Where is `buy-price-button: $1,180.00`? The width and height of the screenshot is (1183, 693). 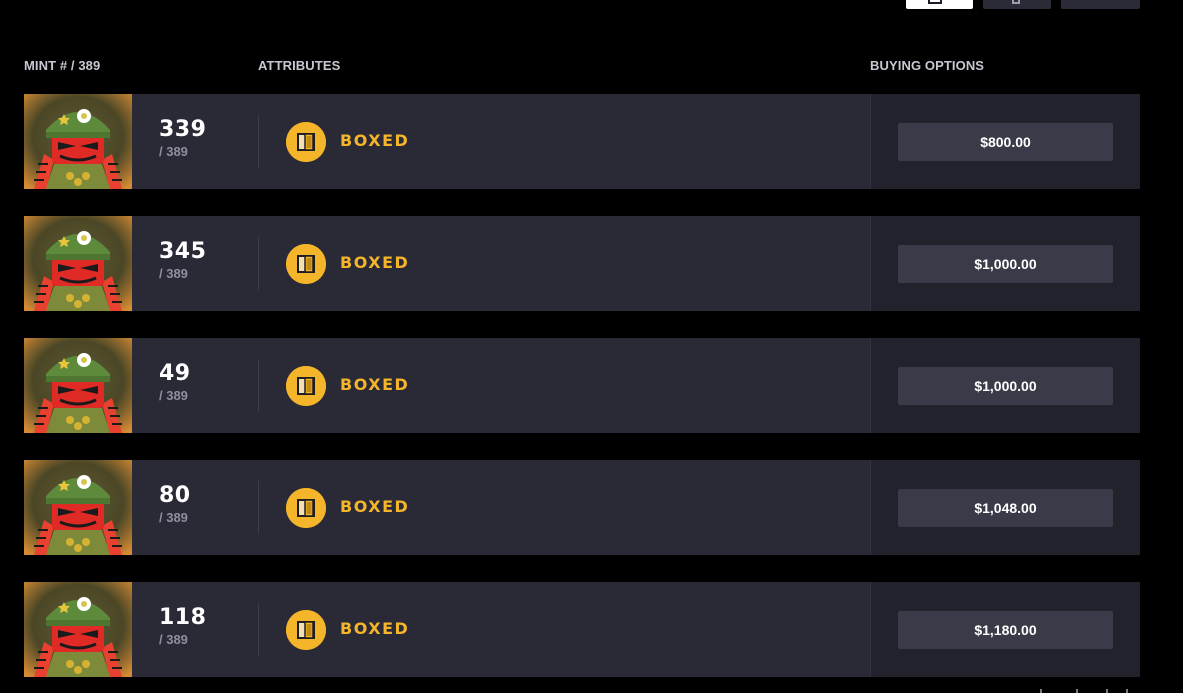
buy-price-button: $1,180.00 is located at coordinates (1005, 630).